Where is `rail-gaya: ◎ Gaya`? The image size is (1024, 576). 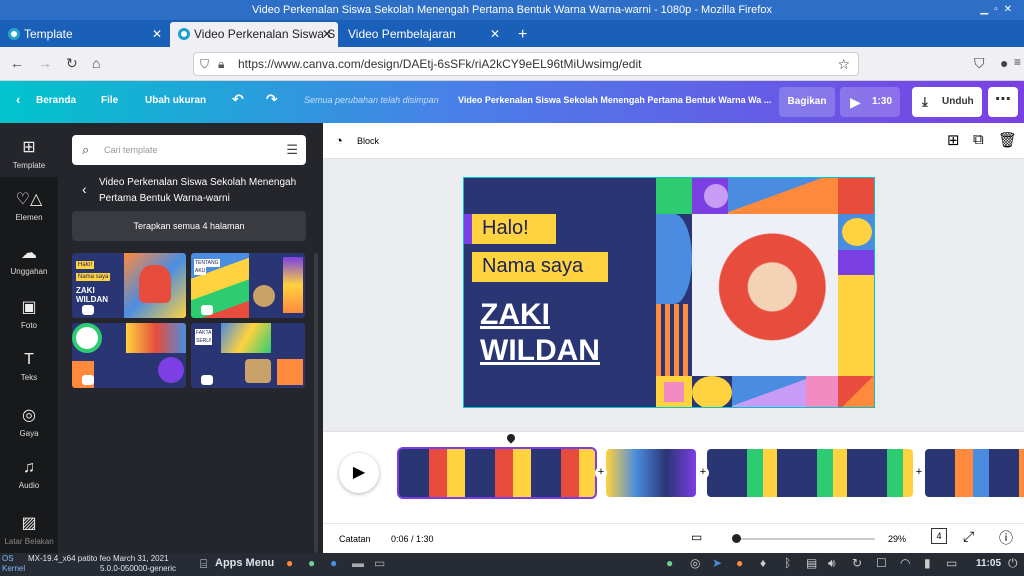
rail-gaya: ◎ Gaya is located at coordinates (29, 420).